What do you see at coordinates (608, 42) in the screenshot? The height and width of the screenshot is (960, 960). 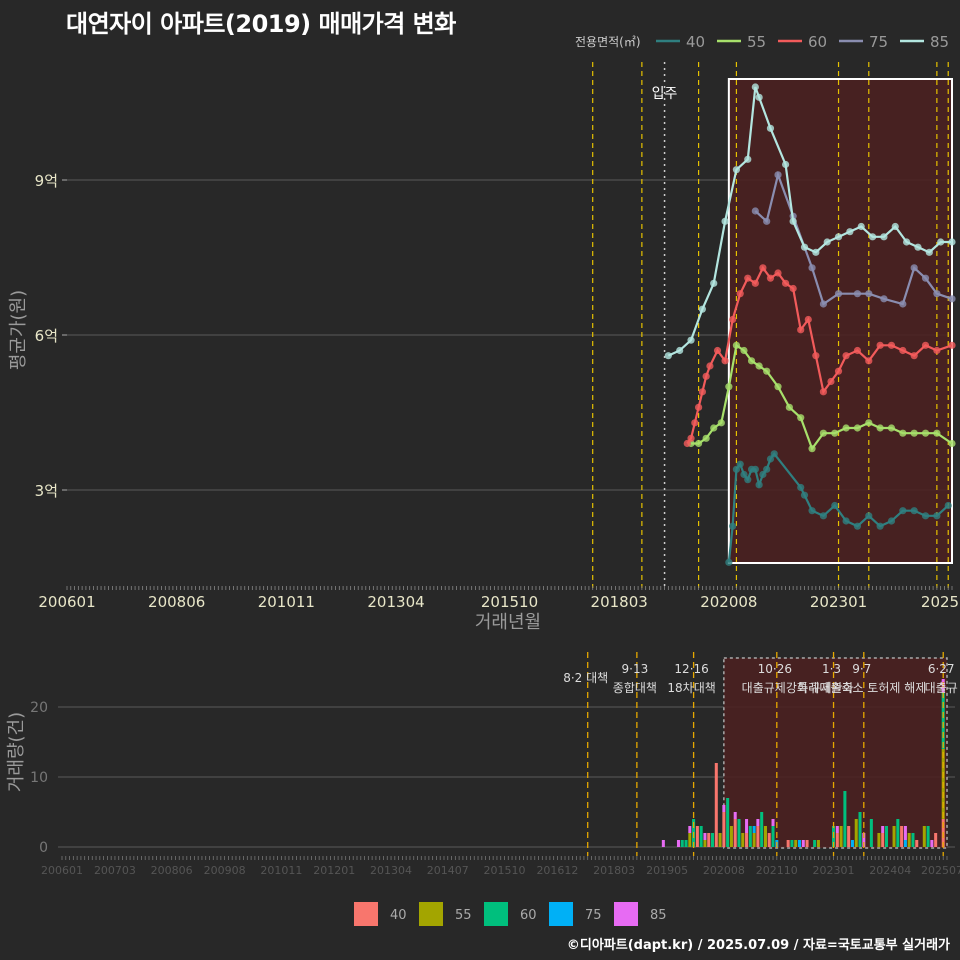 I see `legend-title: 전용면적(㎡)` at bounding box center [608, 42].